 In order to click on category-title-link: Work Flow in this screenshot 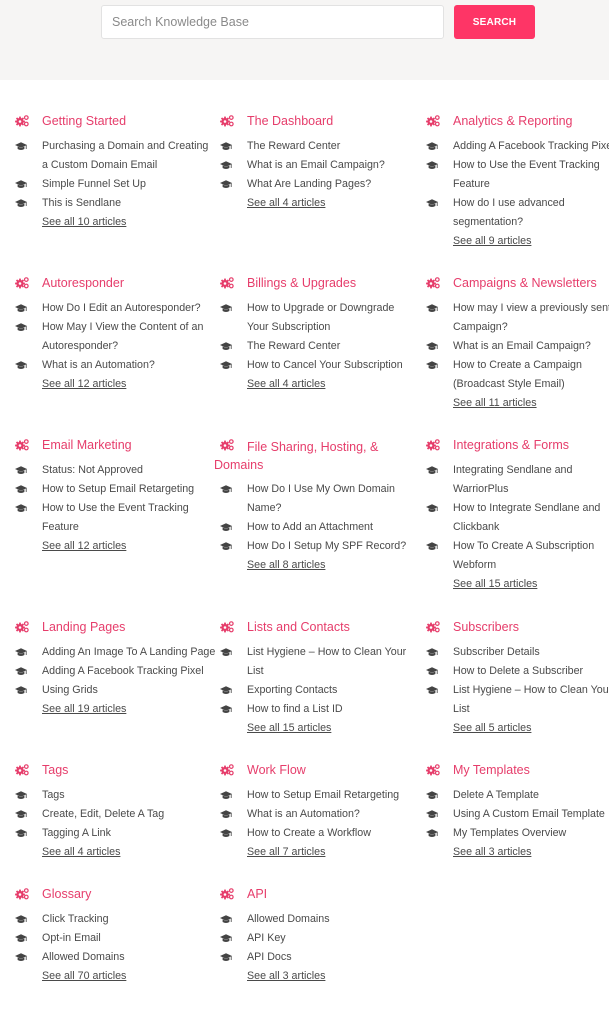, I will do `click(276, 770)`.